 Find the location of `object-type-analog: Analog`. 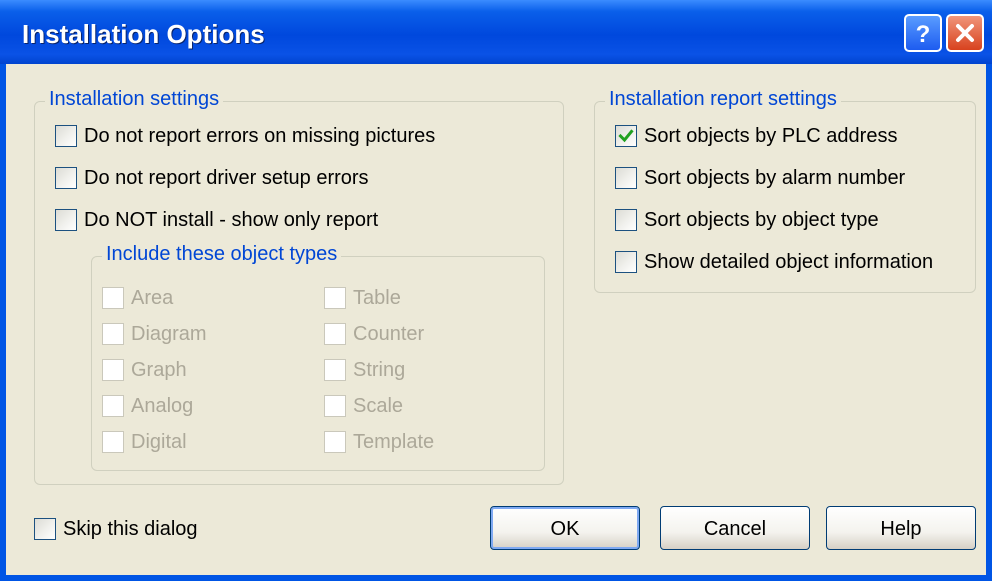

object-type-analog: Analog is located at coordinates (147, 406).